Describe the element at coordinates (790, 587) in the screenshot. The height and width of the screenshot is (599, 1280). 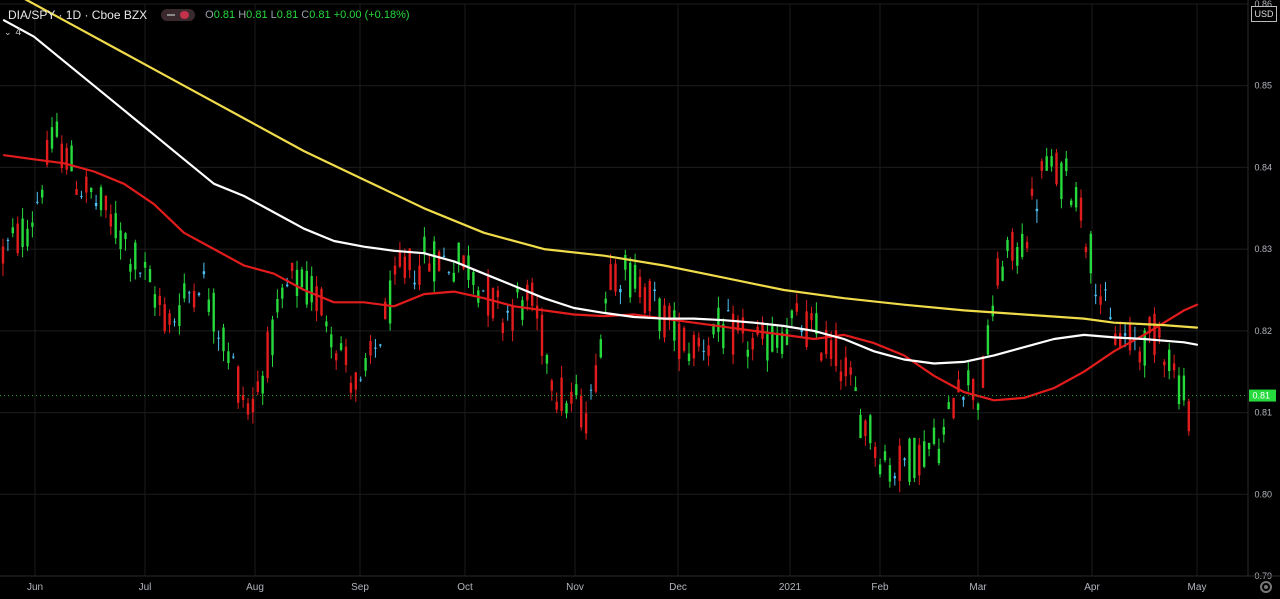
I see `x-tick-label: 2021` at that location.